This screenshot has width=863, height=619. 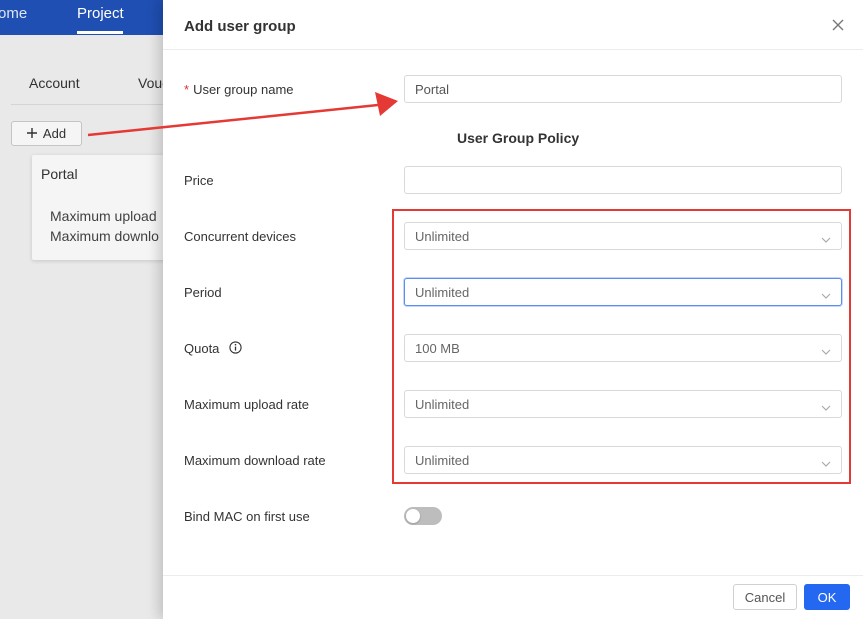 What do you see at coordinates (247, 516) in the screenshot?
I see `bind-mac-label: Bind MAC on first use` at bounding box center [247, 516].